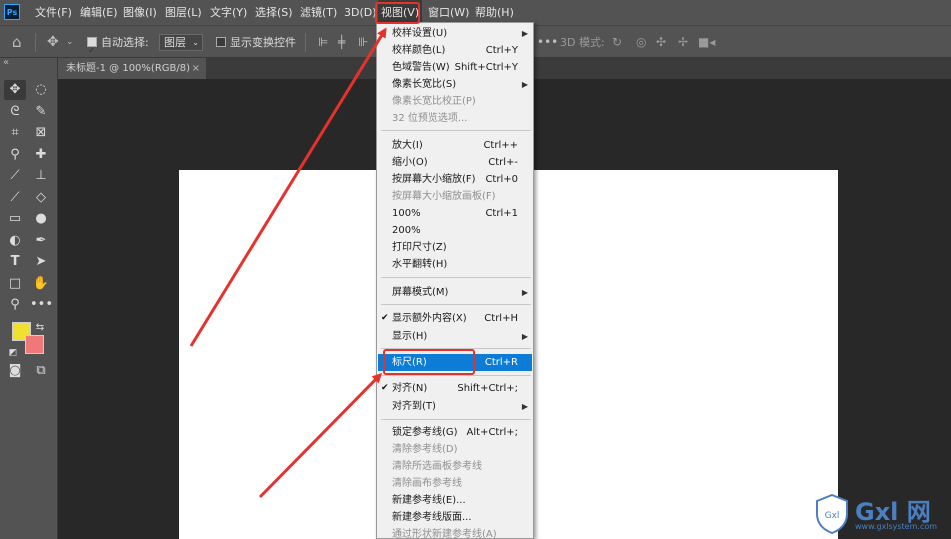 This screenshot has width=951, height=539. I want to click on eraser-tool-icon: ◇, so click(41, 198).